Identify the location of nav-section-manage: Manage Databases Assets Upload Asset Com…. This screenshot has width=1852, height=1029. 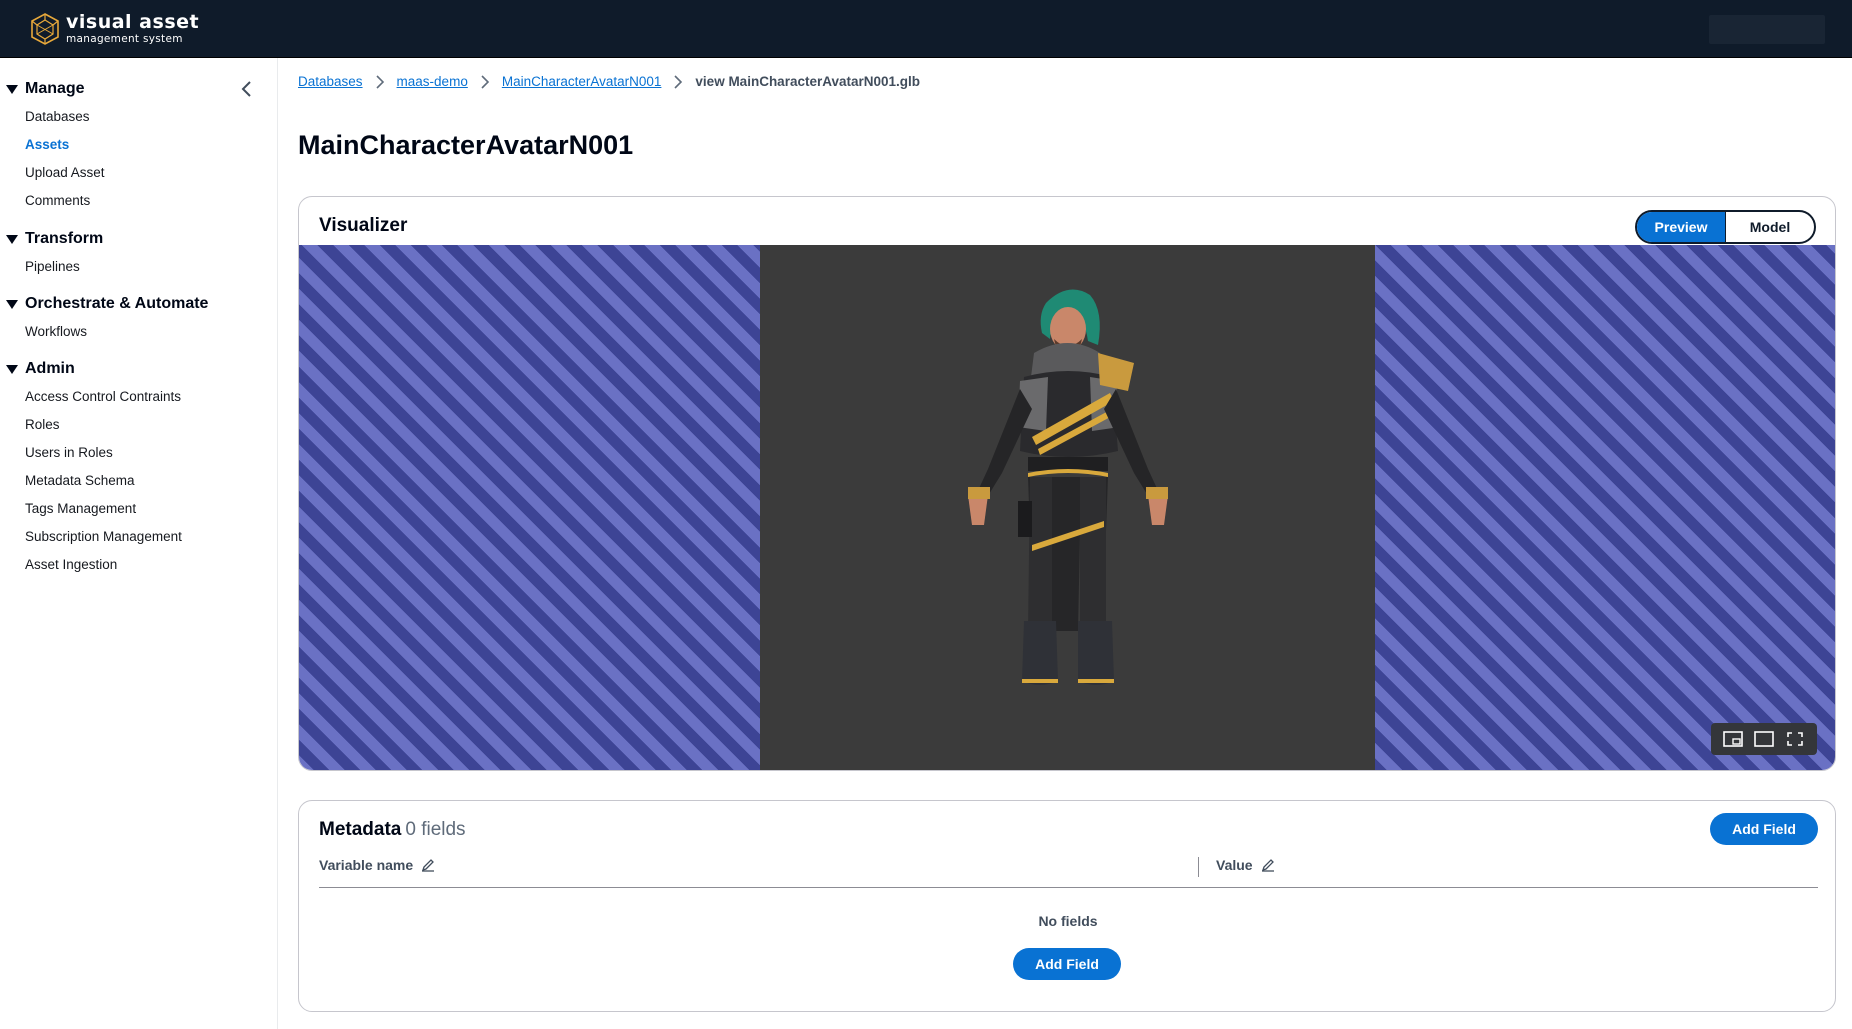
(55, 146).